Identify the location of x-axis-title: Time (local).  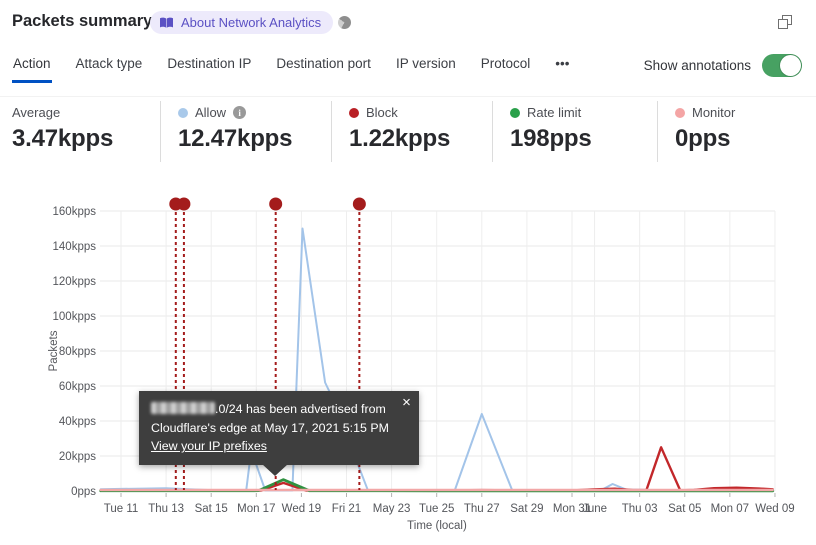
(437, 526).